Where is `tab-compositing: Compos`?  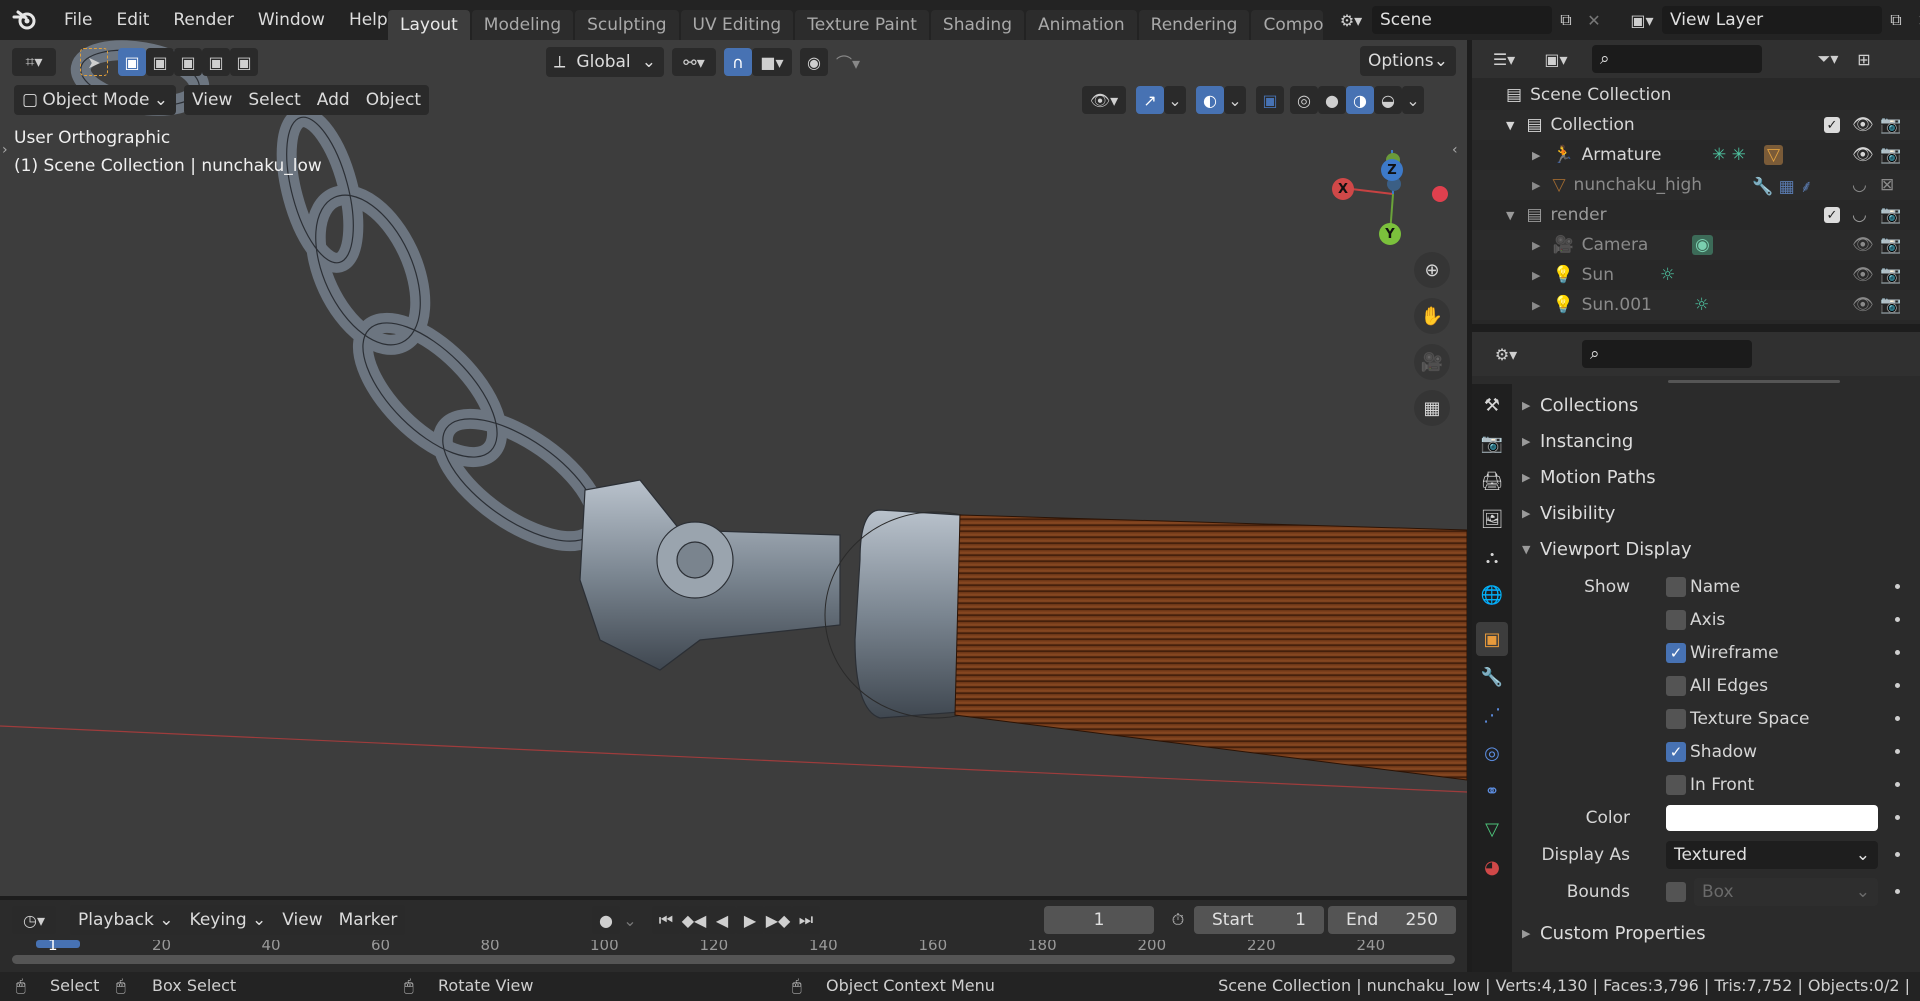
tab-compositing: Compos is located at coordinates (1287, 25).